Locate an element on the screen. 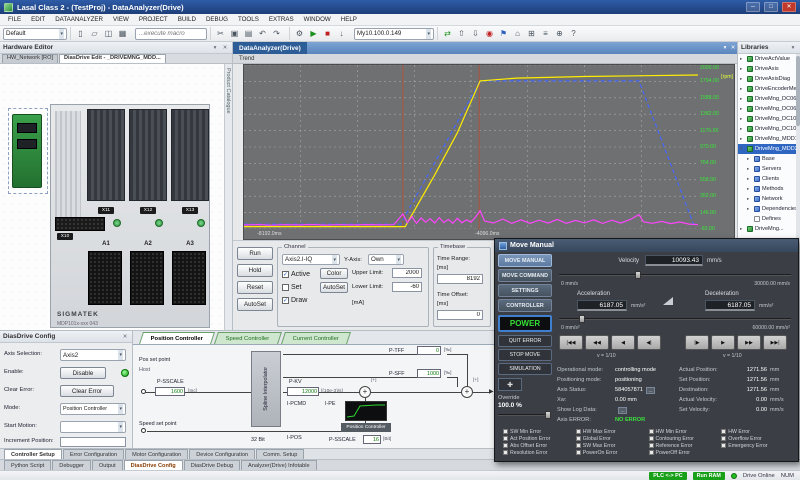  tab-position-controller: Position Controller is located at coordinates (177, 338).